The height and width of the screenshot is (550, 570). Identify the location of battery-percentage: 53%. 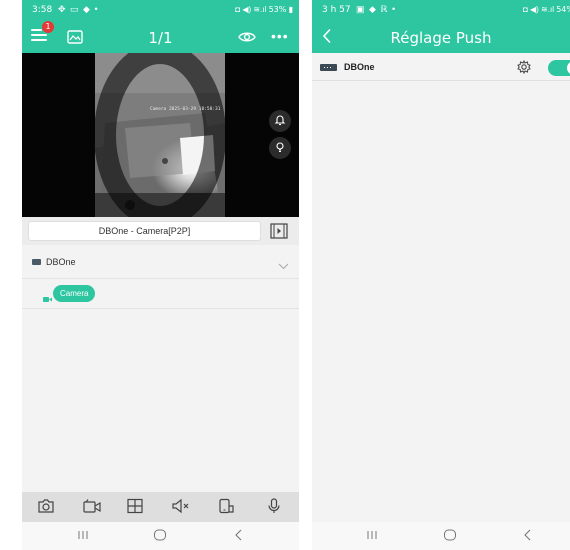
(277, 9).